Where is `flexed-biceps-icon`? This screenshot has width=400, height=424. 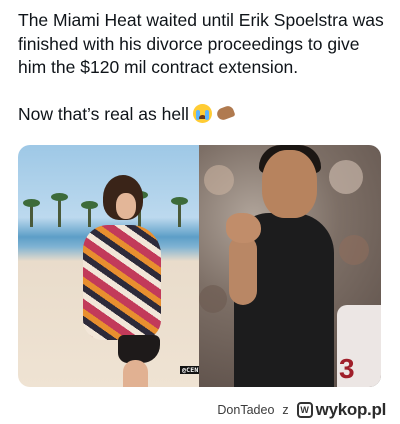 flexed-biceps-icon is located at coordinates (225, 113).